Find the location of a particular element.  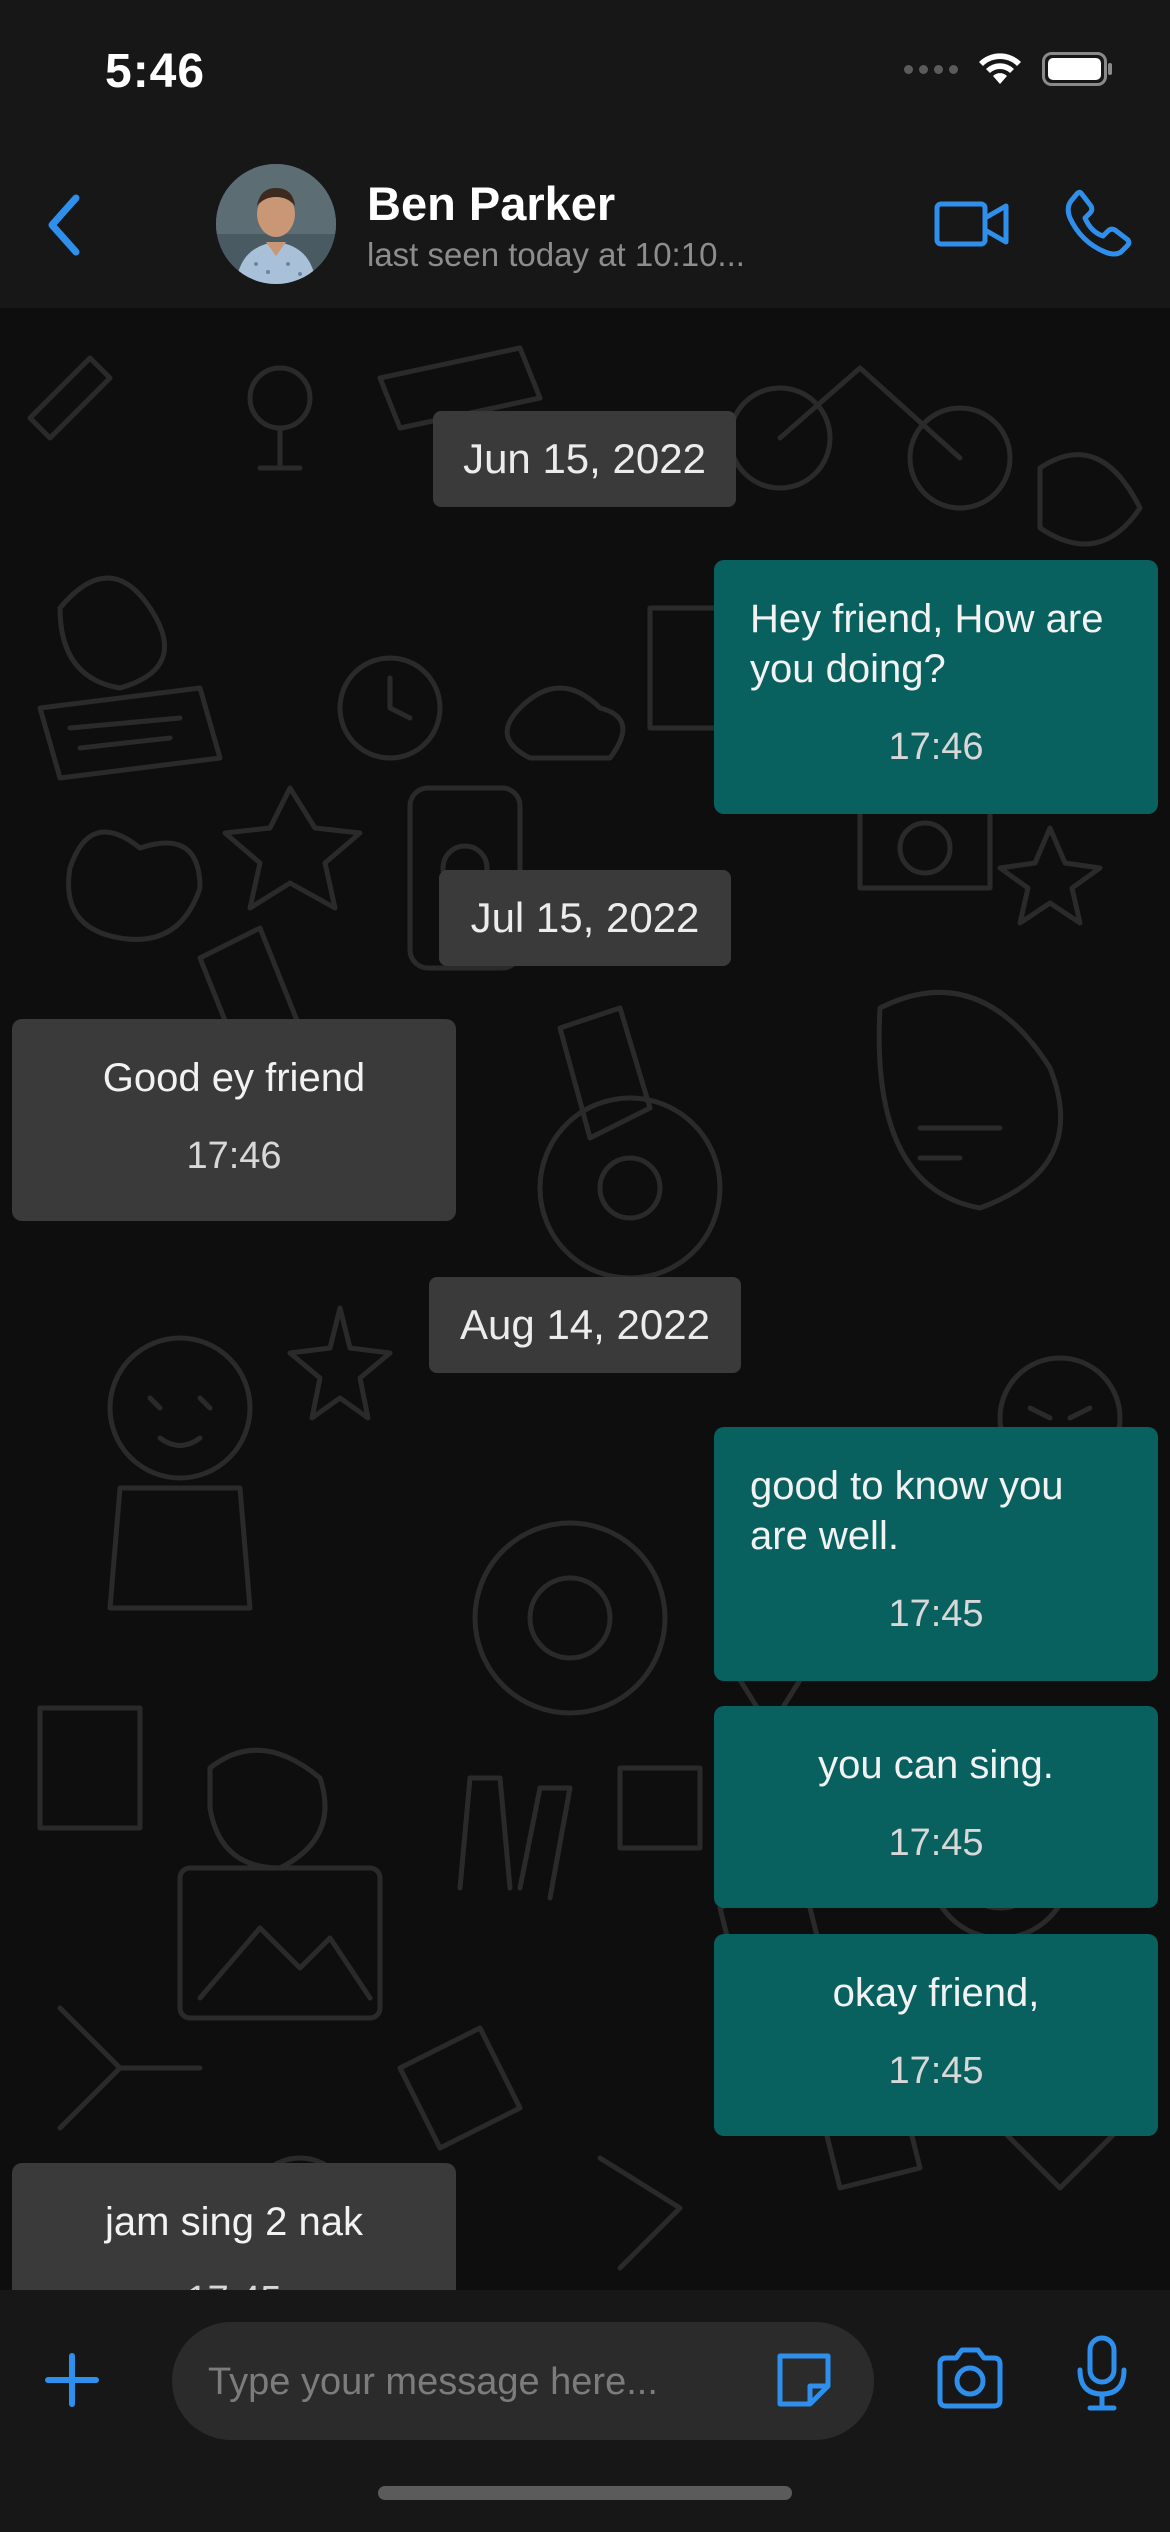

avatar is located at coordinates (276, 224).